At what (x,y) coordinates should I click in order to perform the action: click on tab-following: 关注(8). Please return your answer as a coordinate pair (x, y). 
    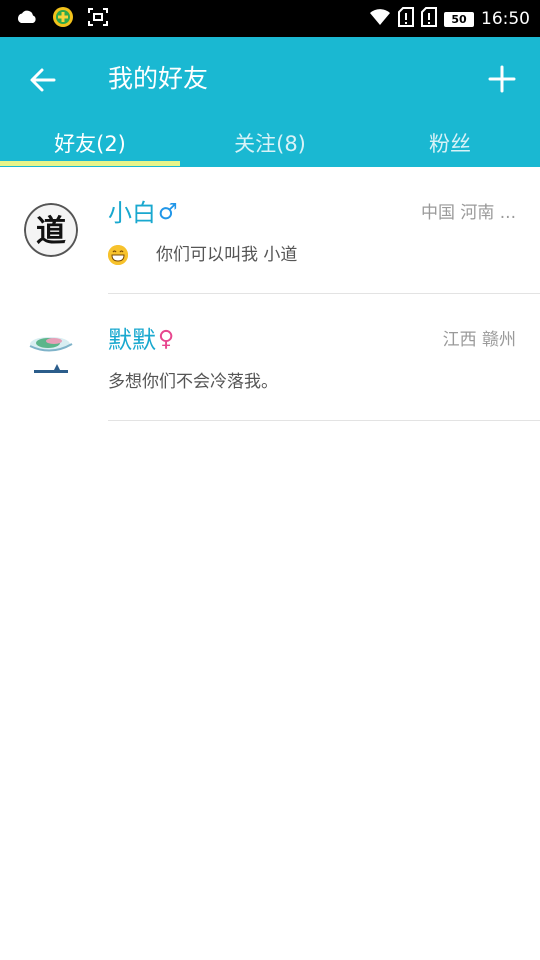
    Looking at the image, I should click on (270, 146).